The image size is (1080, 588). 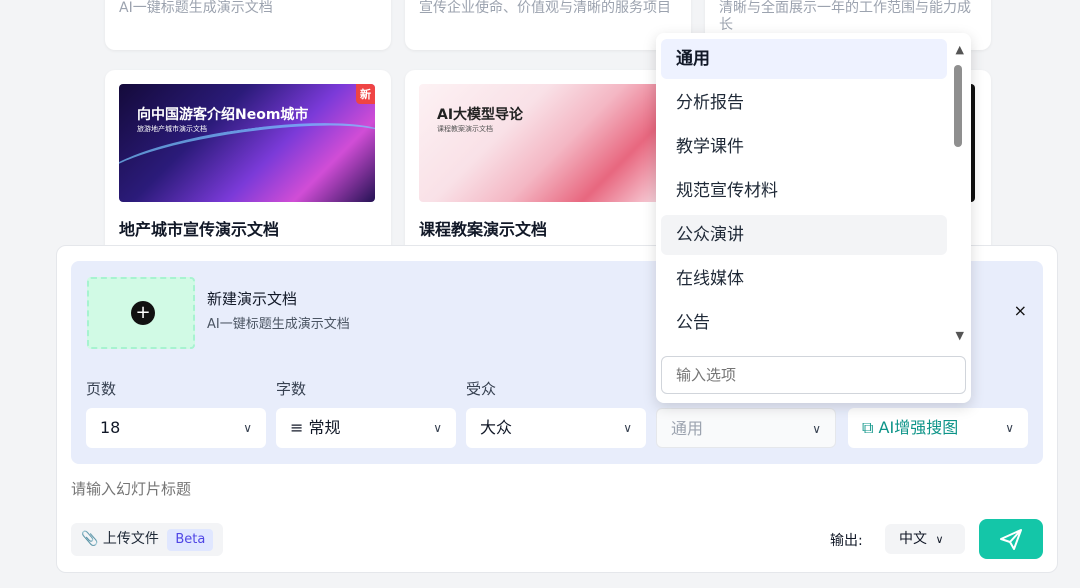 What do you see at coordinates (845, 16) in the screenshot?
I see `card-desc: 清晰与全面展示一年的工作范围与能力成长` at bounding box center [845, 16].